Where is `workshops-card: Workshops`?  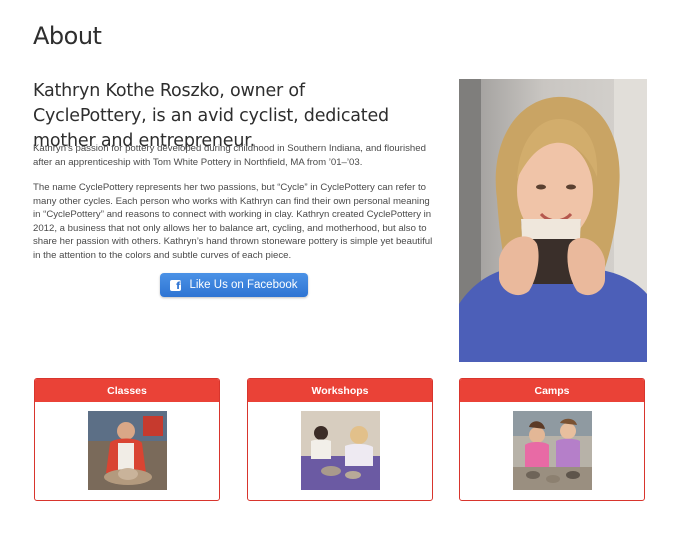 workshops-card: Workshops is located at coordinates (340, 439).